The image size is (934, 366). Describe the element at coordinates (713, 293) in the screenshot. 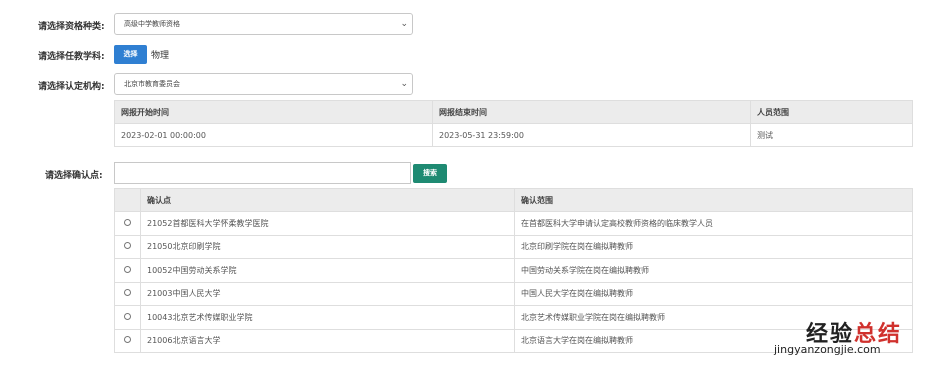

I see `confirm-scope-cell: 中国人民大学在岗在编拟聘教师` at that location.